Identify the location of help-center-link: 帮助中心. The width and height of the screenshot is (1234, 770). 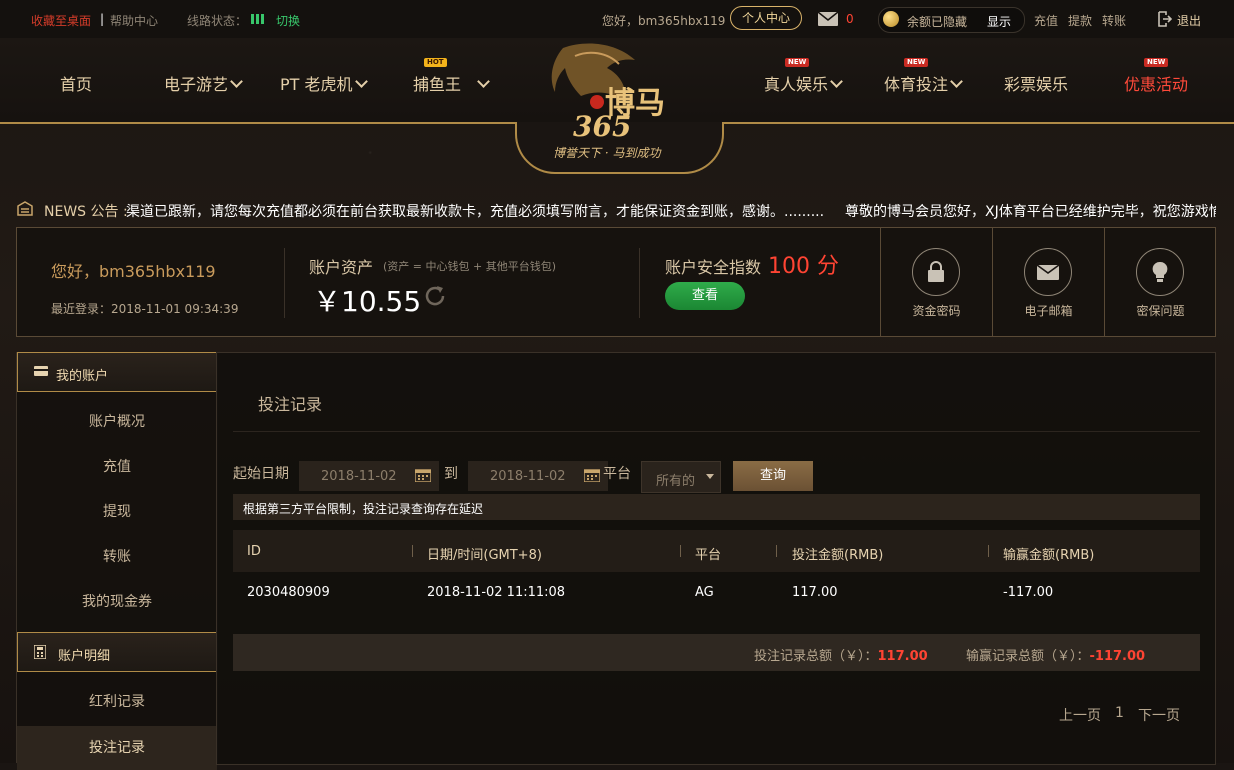
(134, 20).